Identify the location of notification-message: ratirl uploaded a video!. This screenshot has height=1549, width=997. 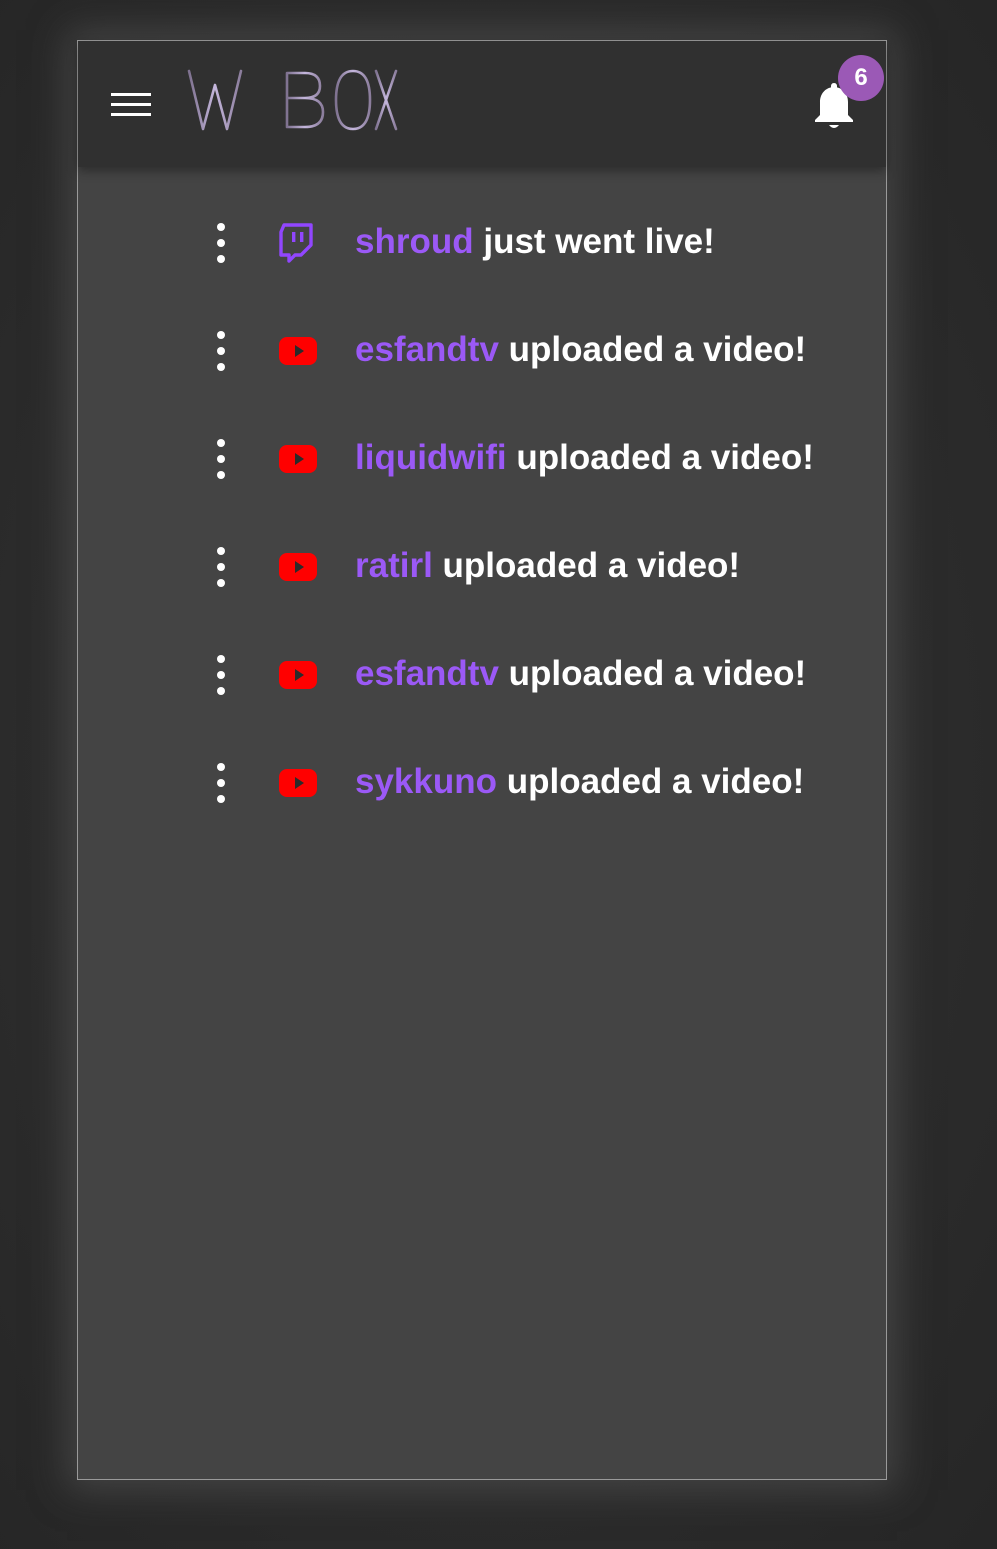
(547, 566).